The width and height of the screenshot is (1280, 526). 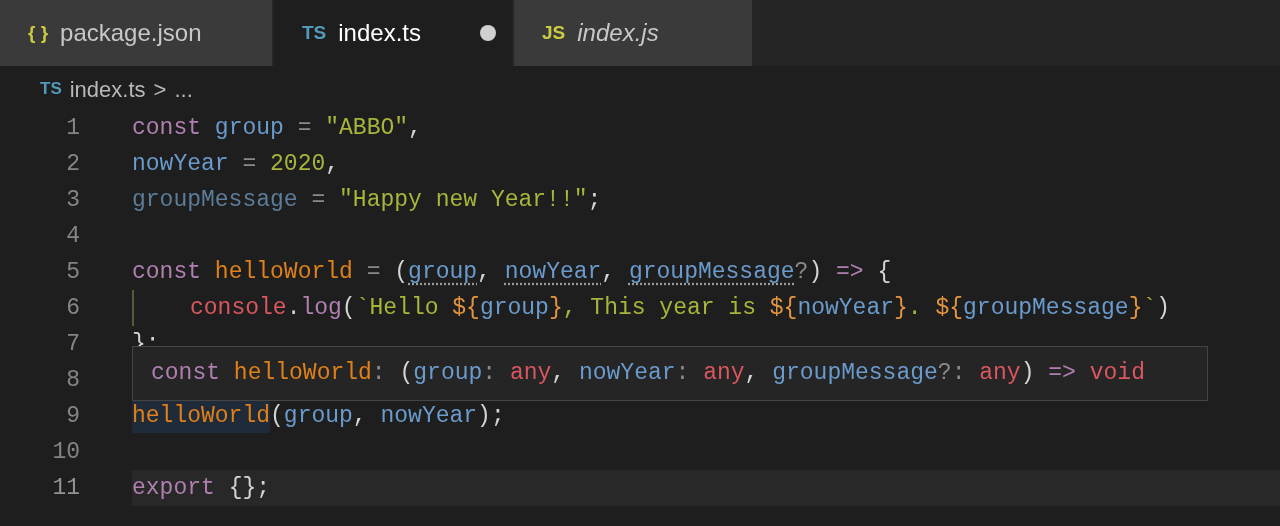 I want to click on line-number: 2, so click(x=72, y=164).